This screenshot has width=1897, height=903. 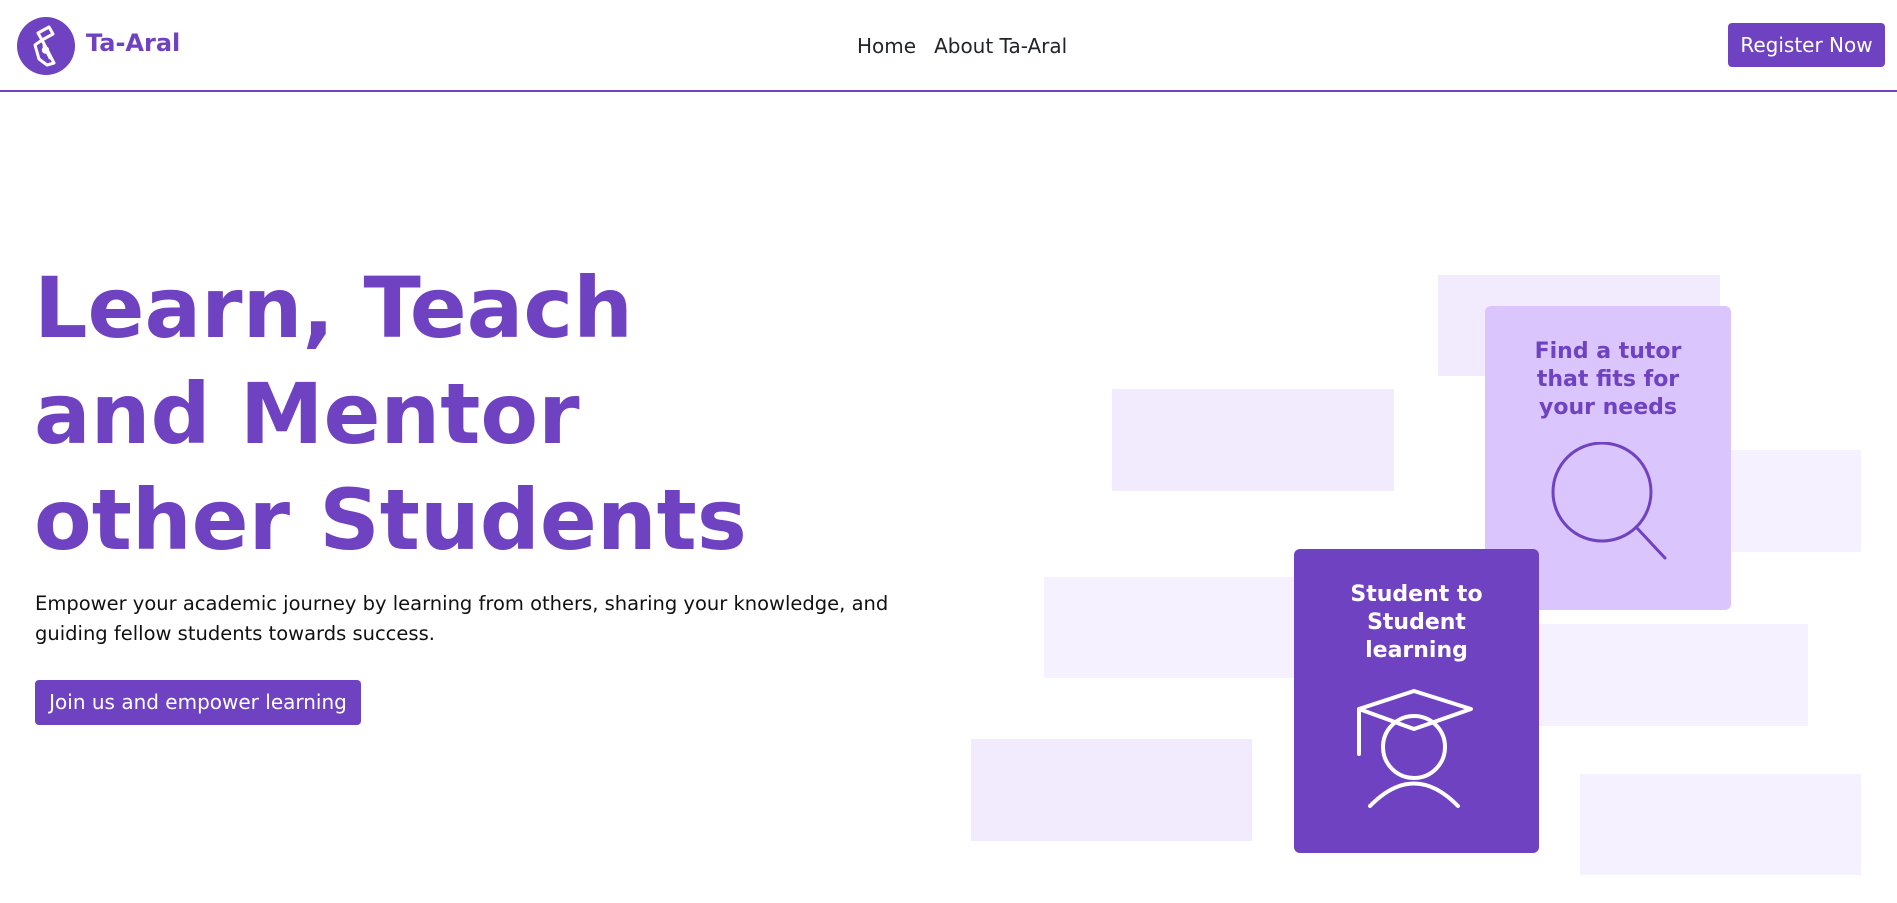 What do you see at coordinates (198, 702) in the screenshot?
I see `join-cta-button: Join us and empower learning` at bounding box center [198, 702].